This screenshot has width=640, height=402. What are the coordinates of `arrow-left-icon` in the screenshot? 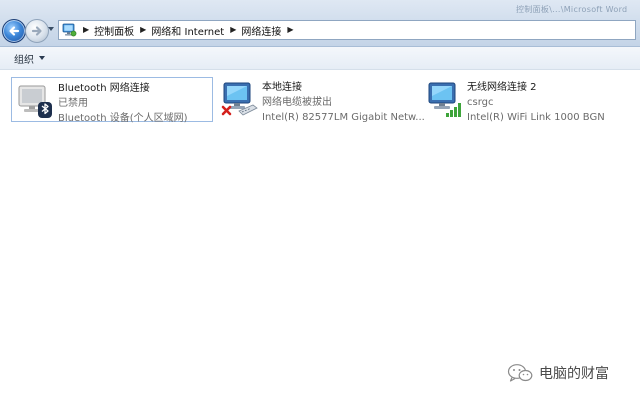 It's located at (14, 31).